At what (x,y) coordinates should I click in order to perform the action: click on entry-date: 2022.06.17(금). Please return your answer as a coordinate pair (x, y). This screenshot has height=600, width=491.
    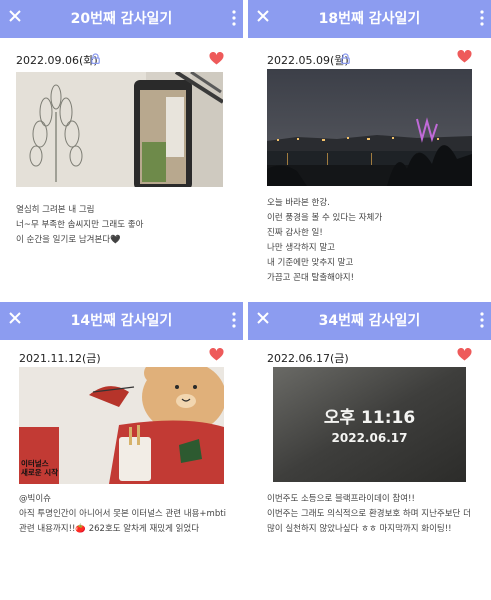
    Looking at the image, I should click on (308, 358).